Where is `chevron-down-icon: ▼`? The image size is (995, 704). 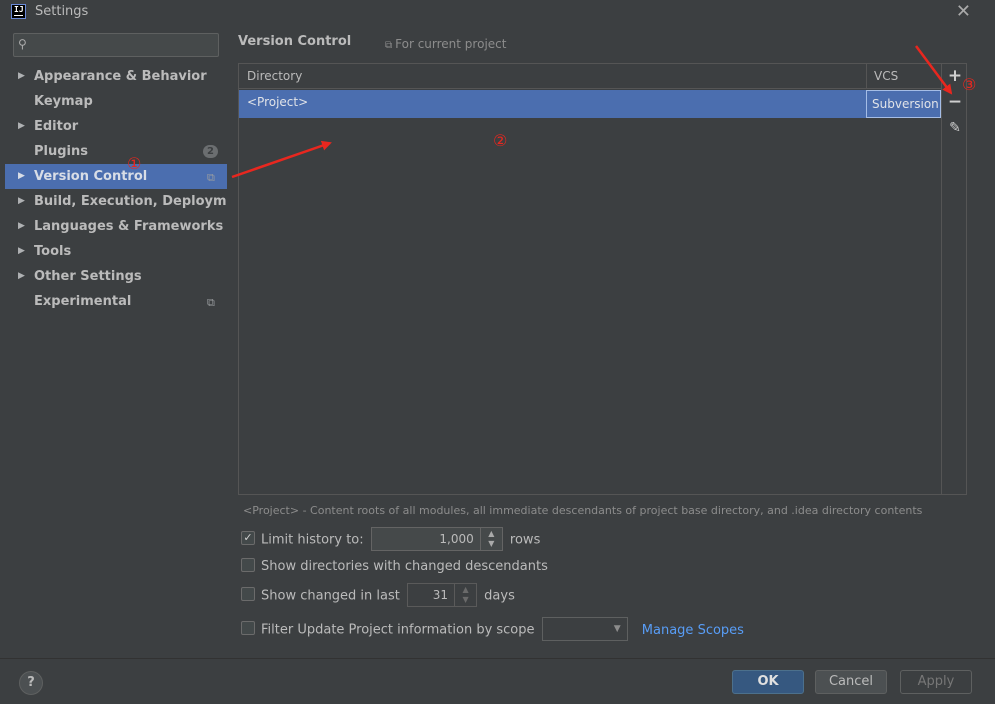 chevron-down-icon: ▼ is located at coordinates (617, 629).